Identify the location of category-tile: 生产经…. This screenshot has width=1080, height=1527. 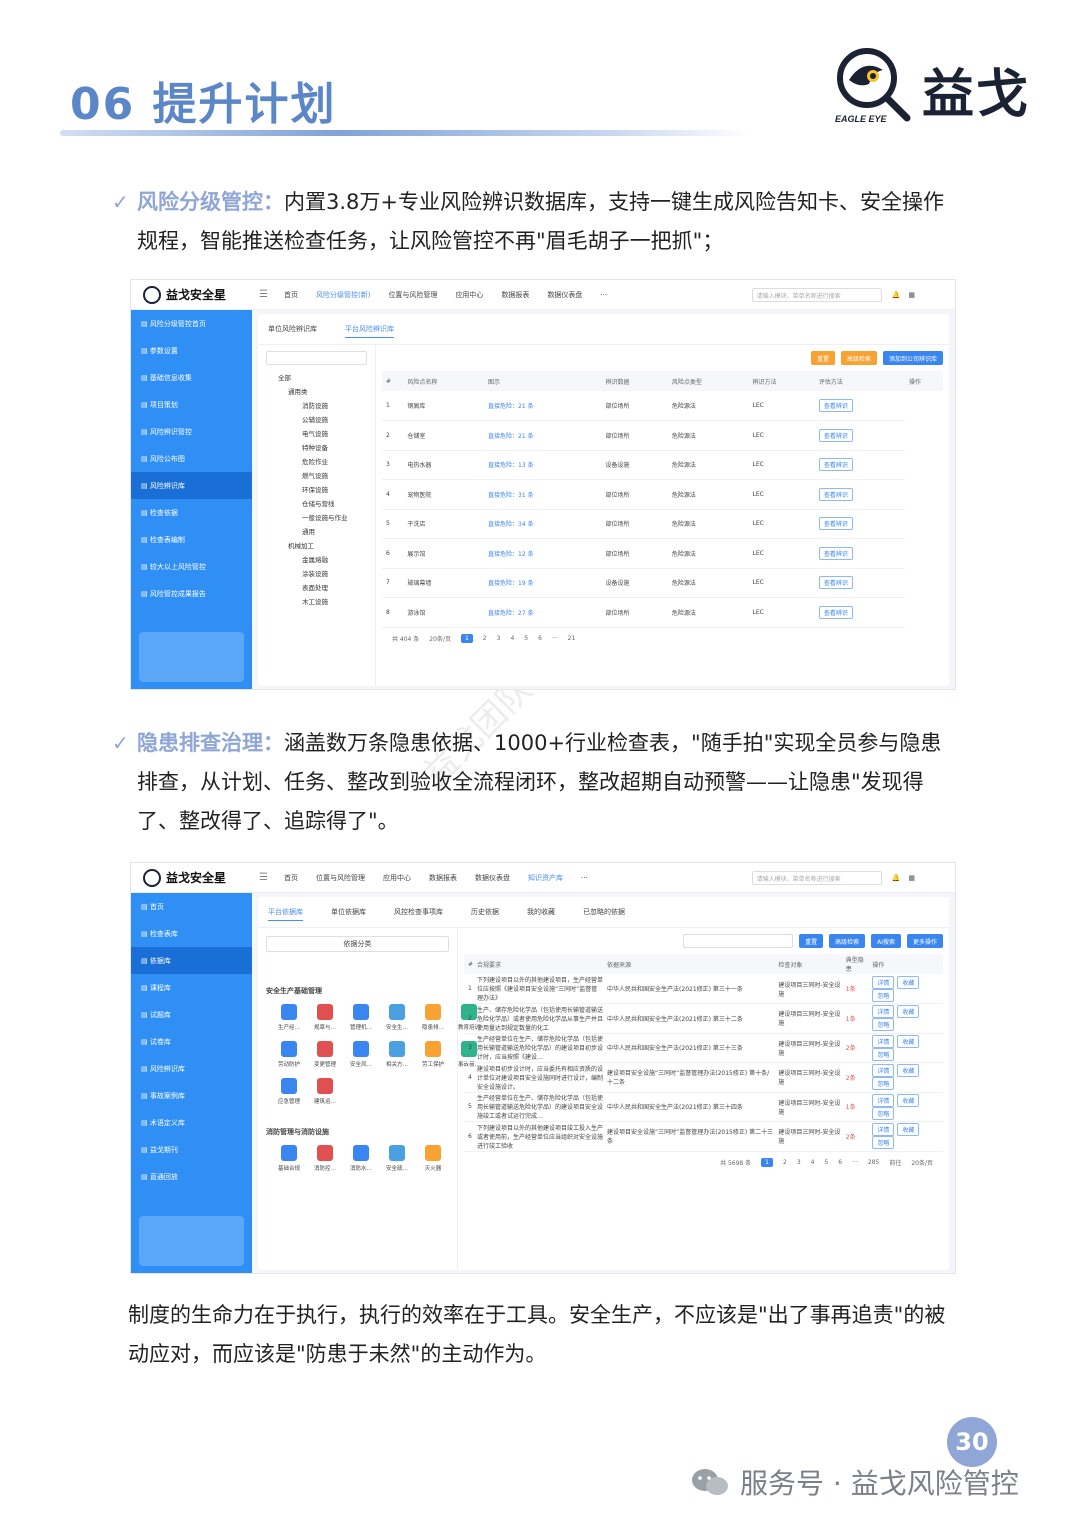
(289, 1017).